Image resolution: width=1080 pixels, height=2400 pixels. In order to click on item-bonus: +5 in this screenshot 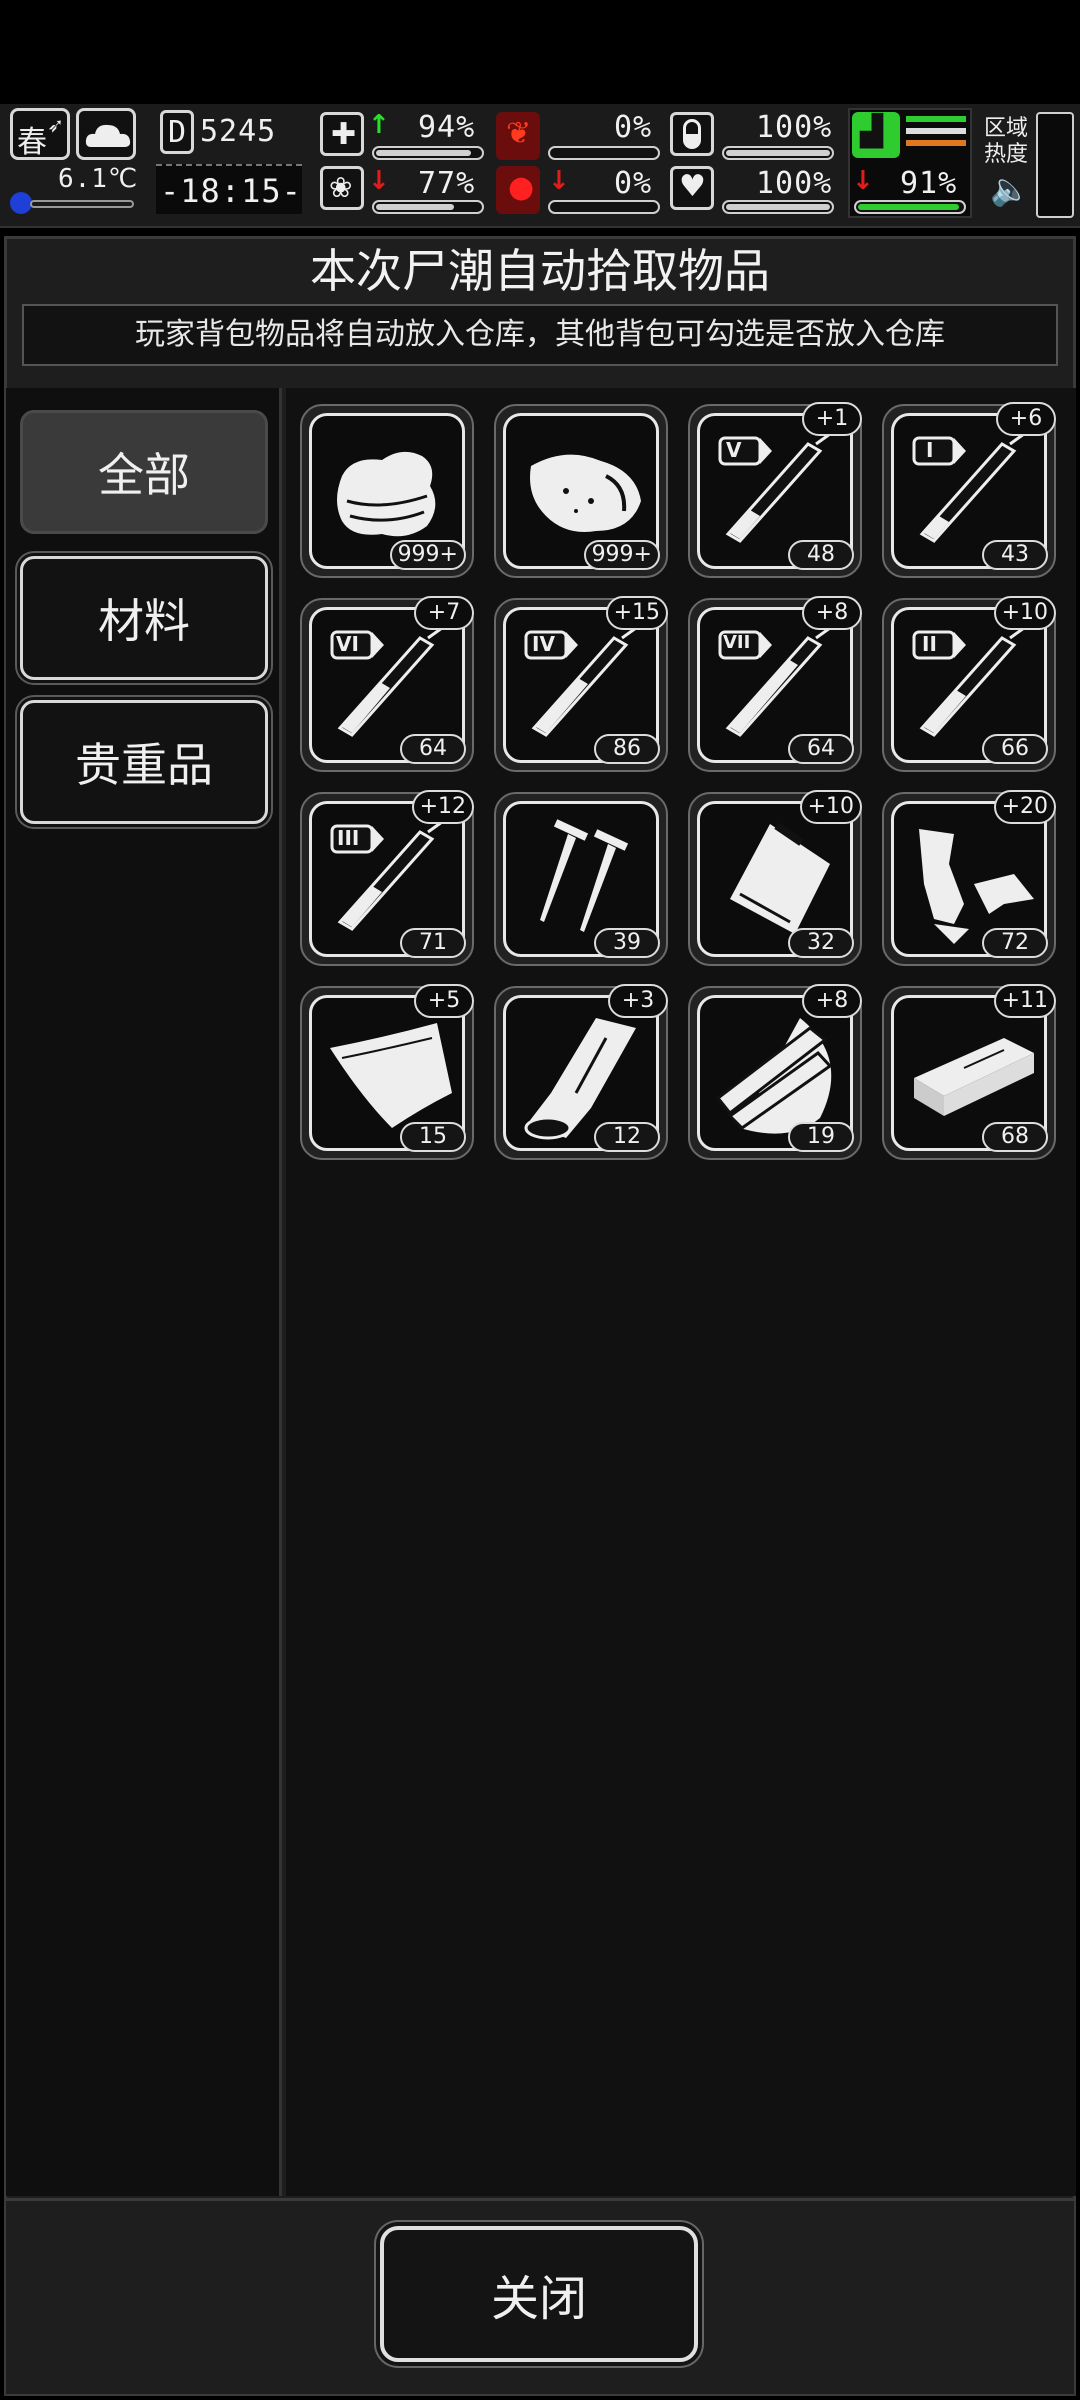, I will do `click(444, 1001)`.